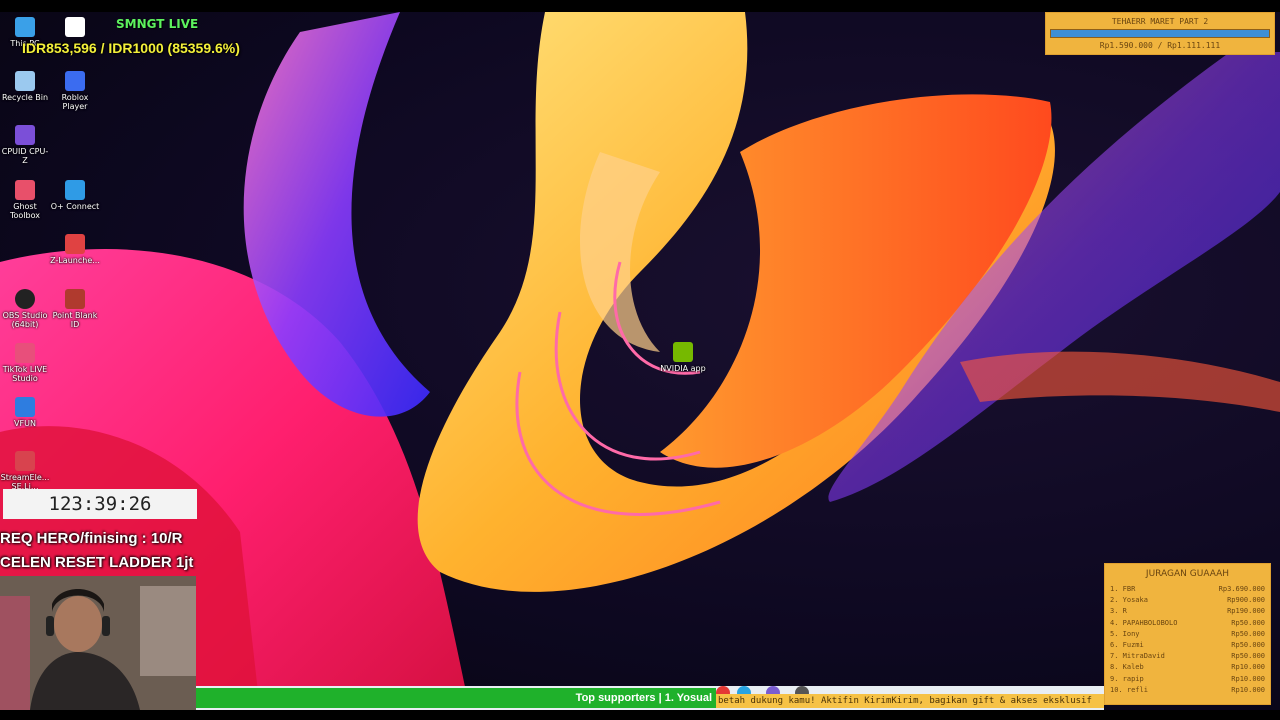 The image size is (1280, 720). I want to click on leaderboard-row: 3. R Rp190.000, so click(1187, 611).